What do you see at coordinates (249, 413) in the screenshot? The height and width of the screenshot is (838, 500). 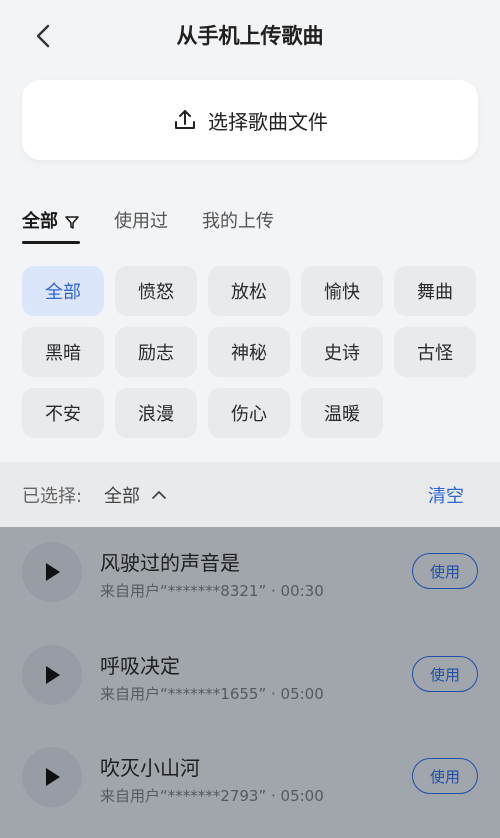 I see `category-chip: 伤心` at bounding box center [249, 413].